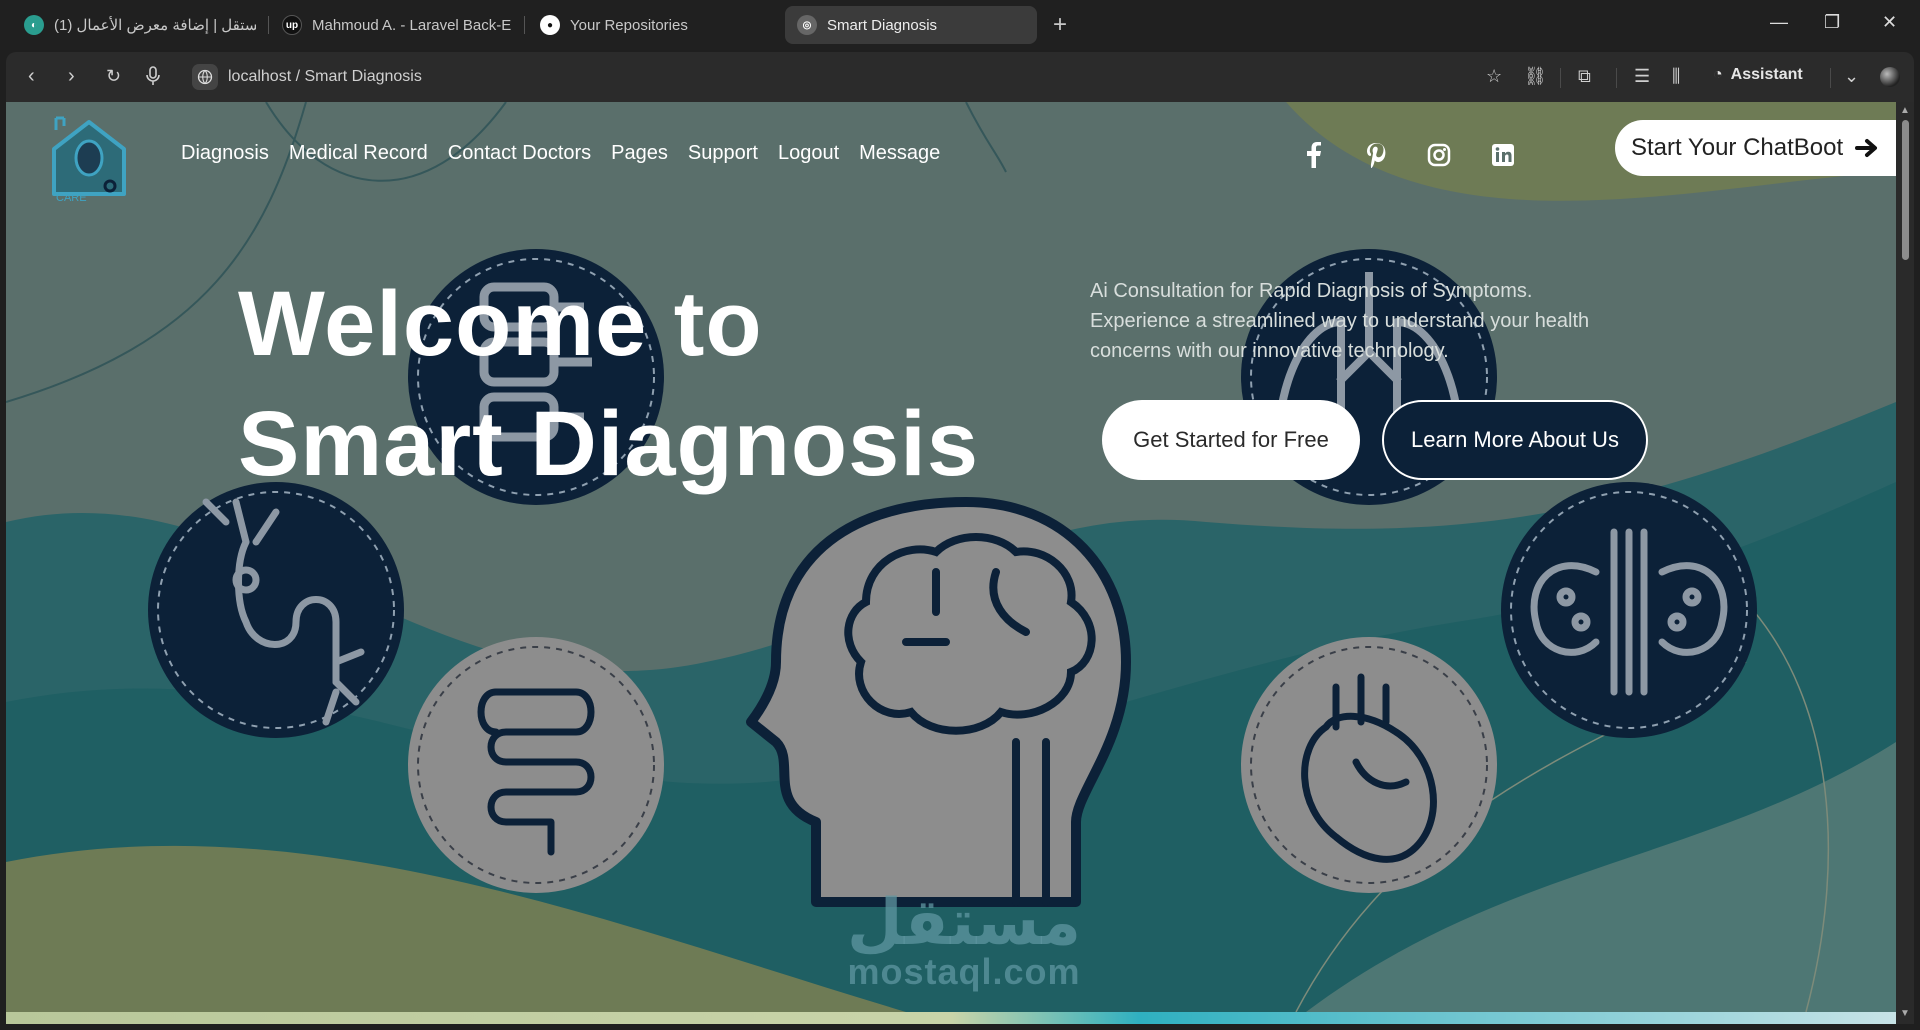 The height and width of the screenshot is (1030, 1920). I want to click on audio-wave-icon: ⫼, so click(1676, 76).